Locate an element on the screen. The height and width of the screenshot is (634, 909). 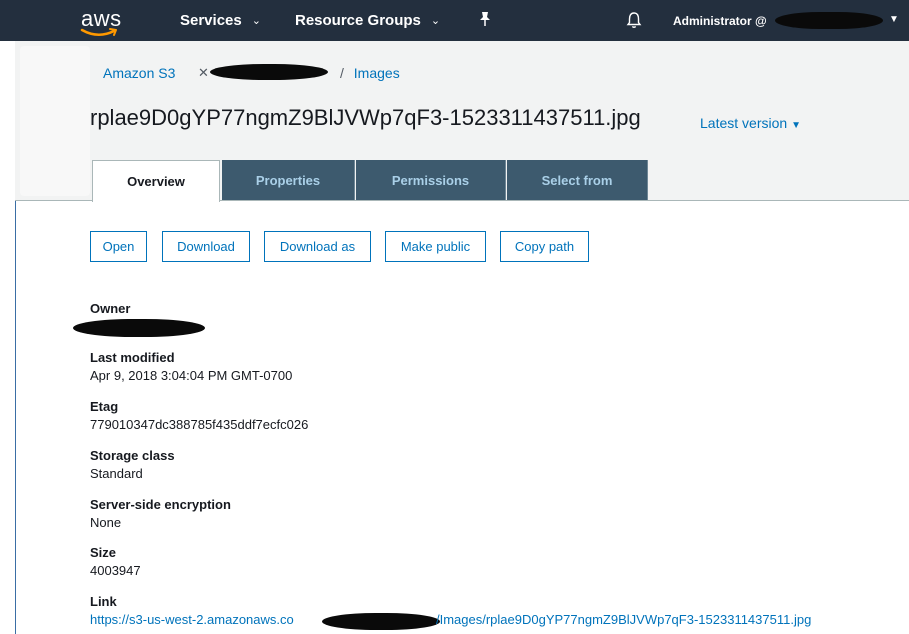
owner-label: Owner is located at coordinates (110, 308).